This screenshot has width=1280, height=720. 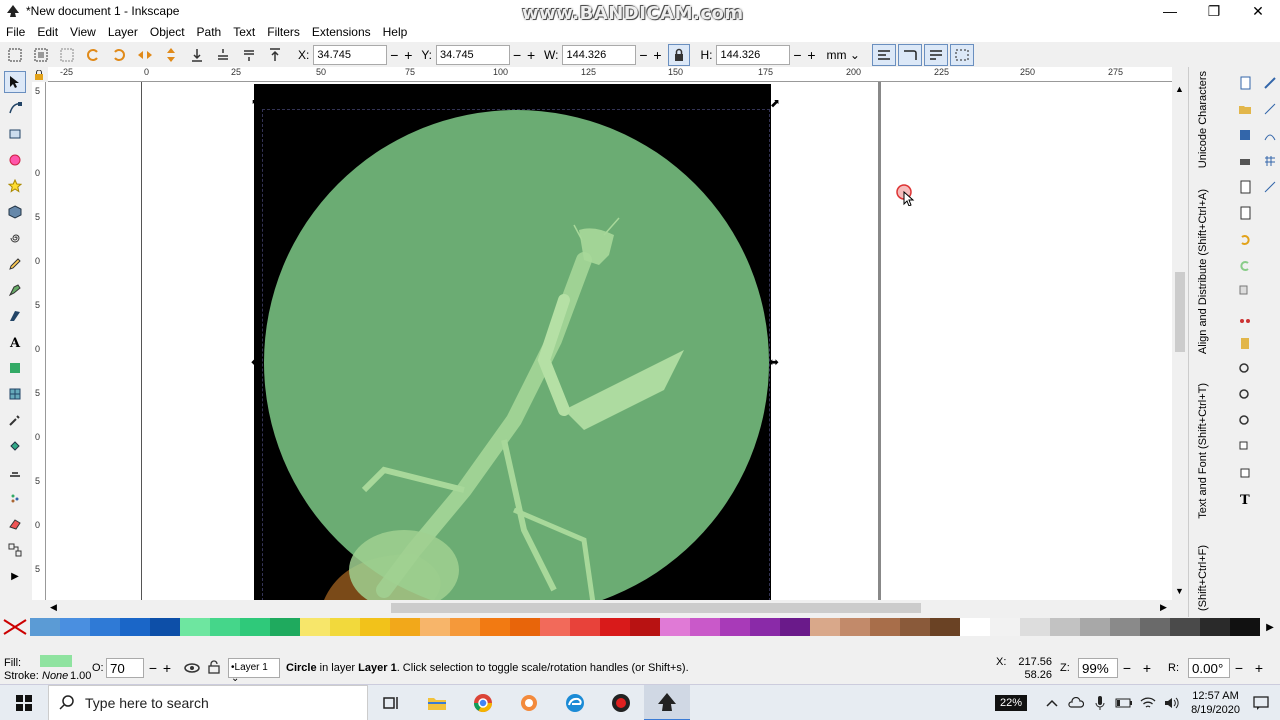 What do you see at coordinates (1214, 11) in the screenshot?
I see `maximize-button: ❐` at bounding box center [1214, 11].